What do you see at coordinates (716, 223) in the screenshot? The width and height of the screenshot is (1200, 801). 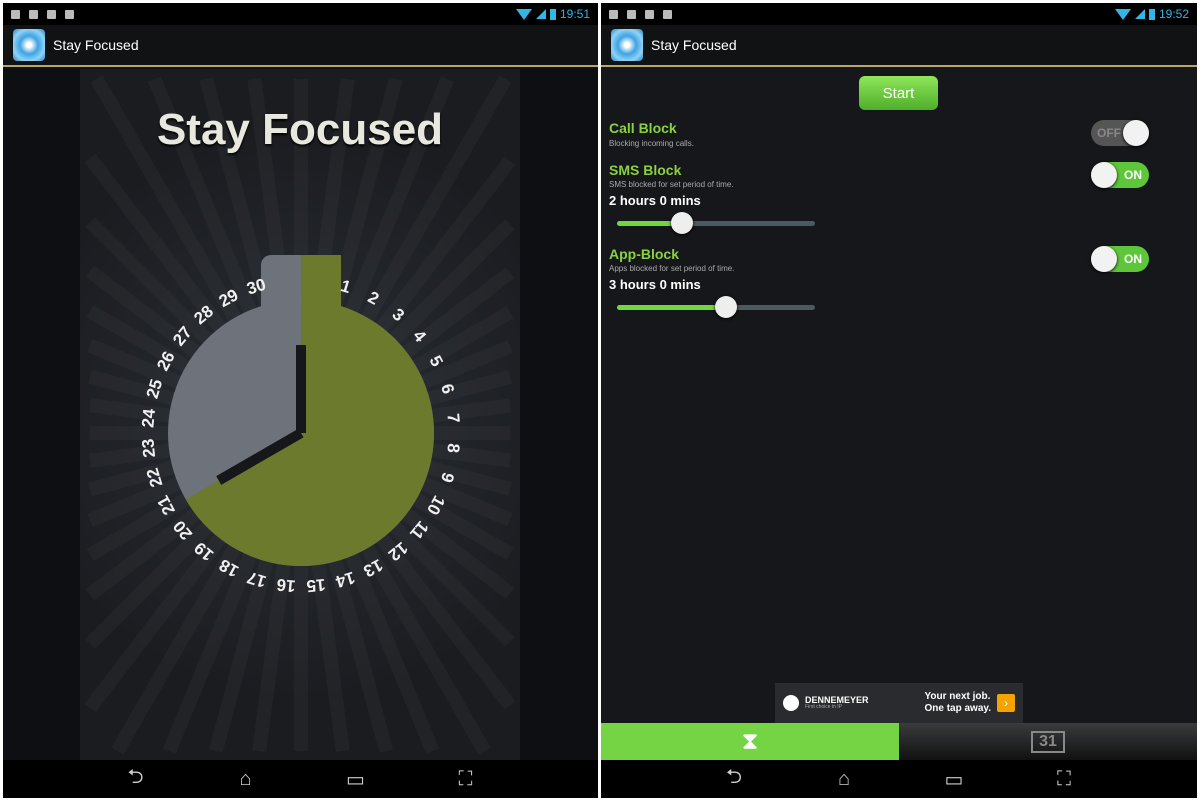 I see `sms-duration-slider` at bounding box center [716, 223].